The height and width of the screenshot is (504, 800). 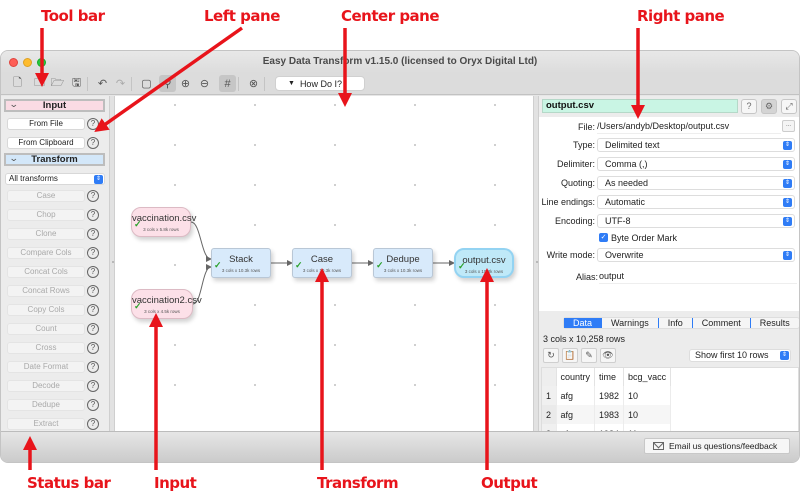 What do you see at coordinates (749, 106) in the screenshot?
I see `help-button: ?` at bounding box center [749, 106].